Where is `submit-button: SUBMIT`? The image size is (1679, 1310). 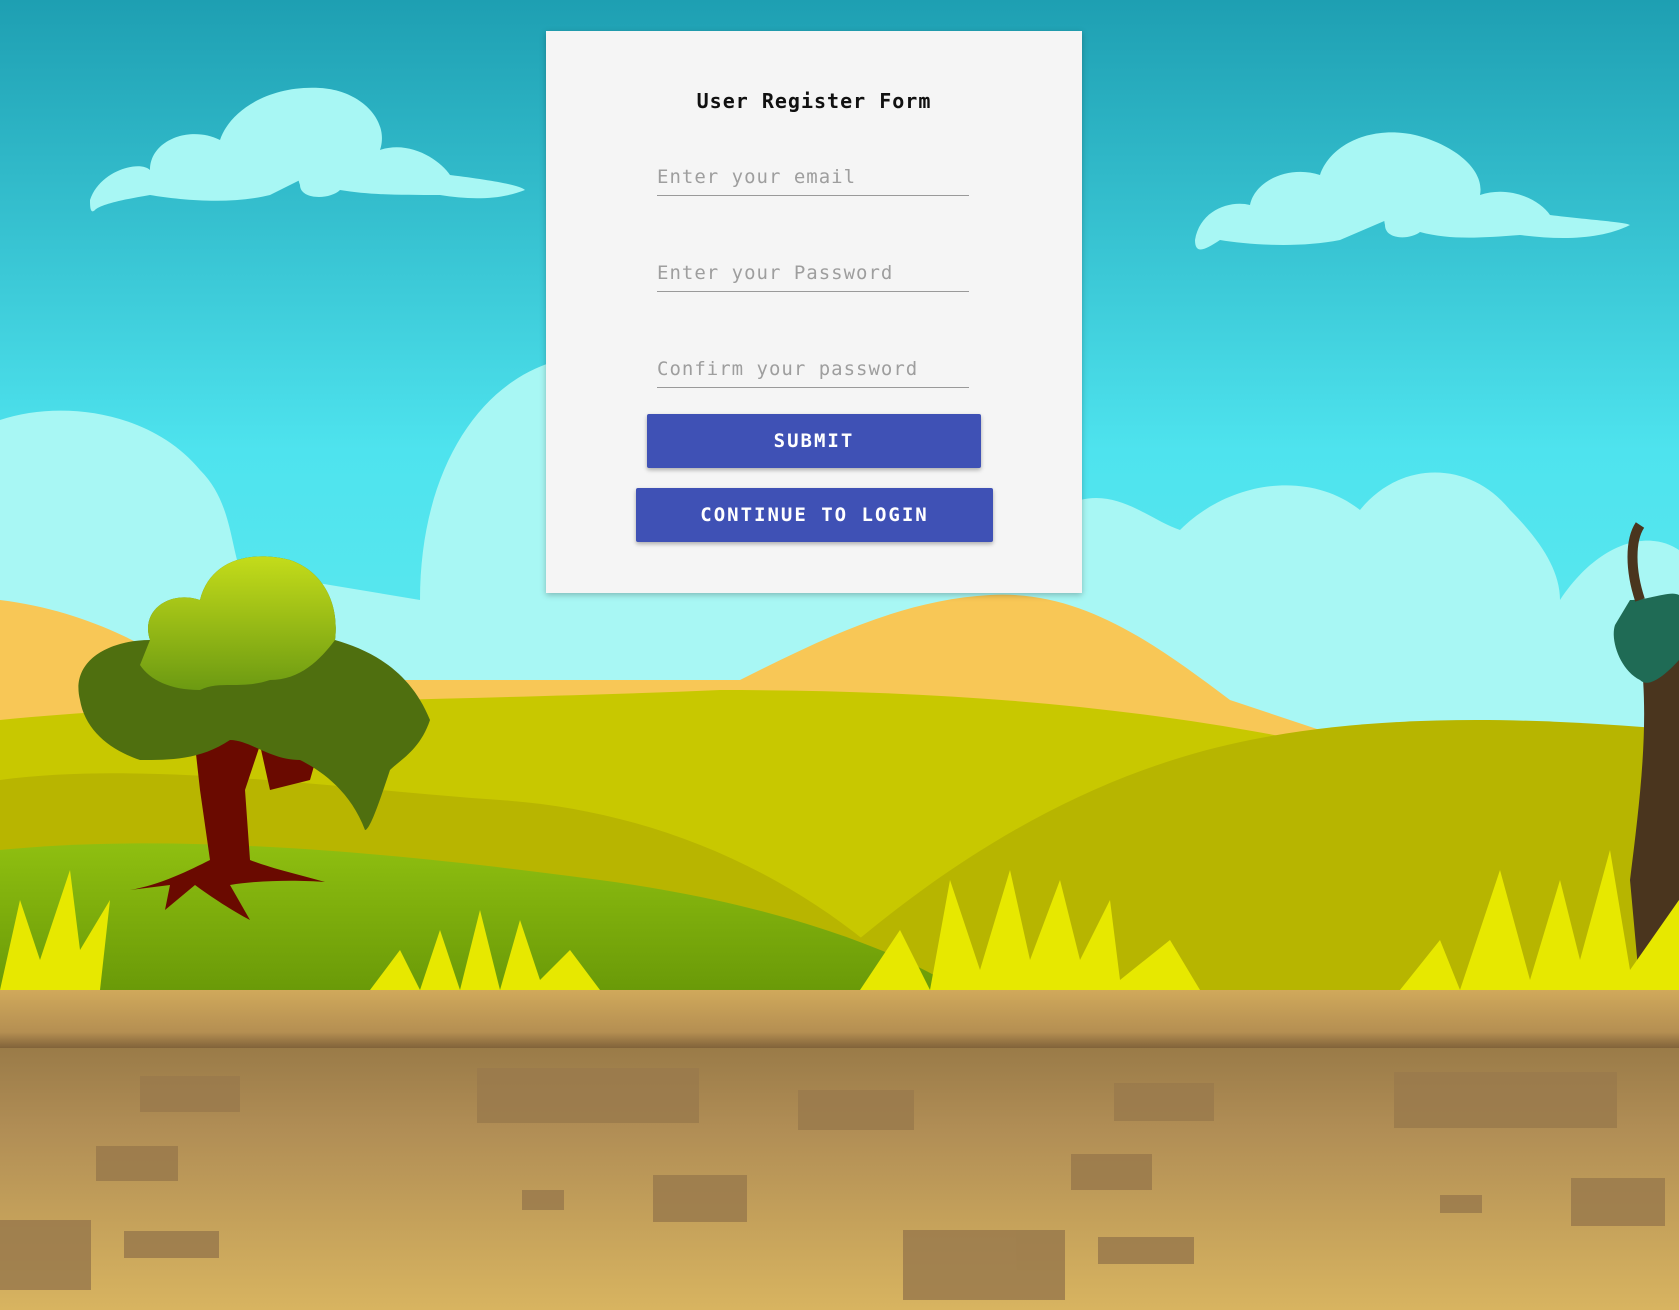
submit-button: SUBMIT is located at coordinates (814, 441).